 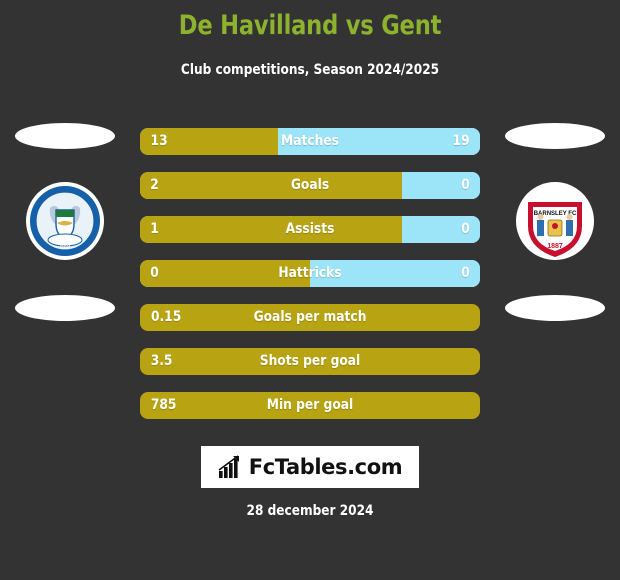 I want to click on stat-row-goals: 2 Goals 0, so click(x=310, y=185).